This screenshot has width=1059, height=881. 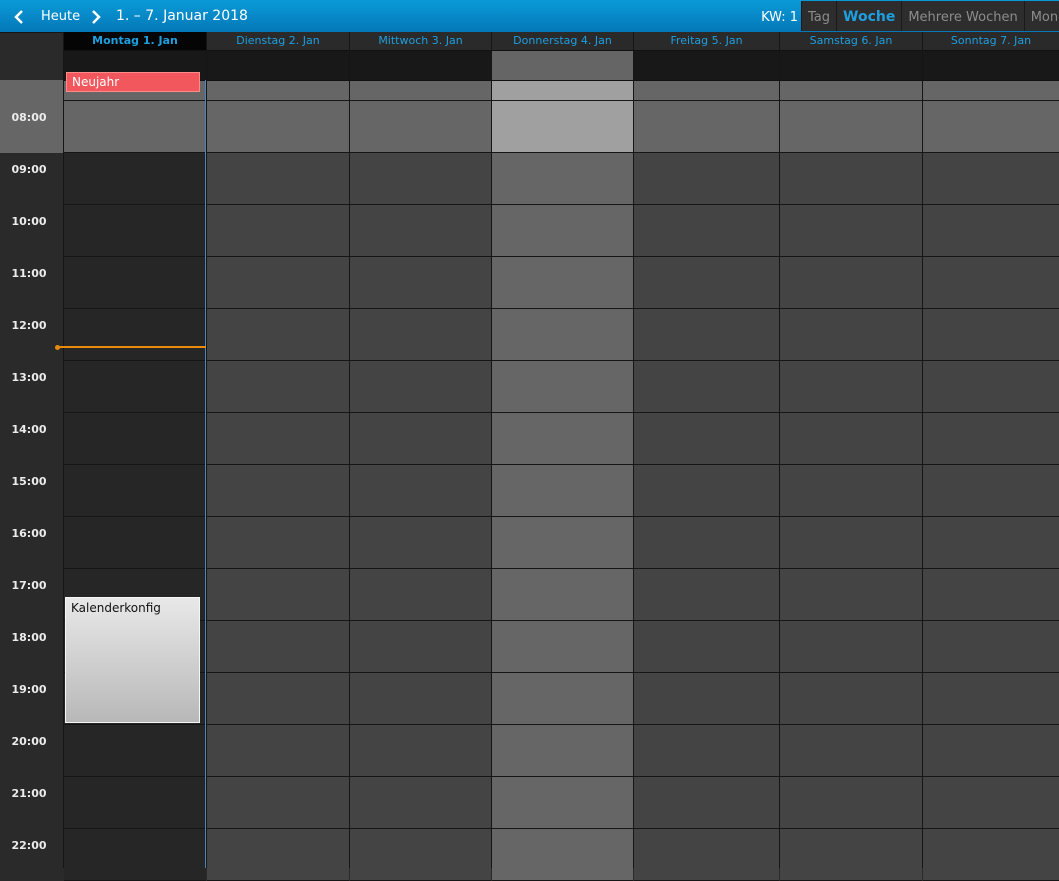 What do you see at coordinates (991, 66) in the screenshot?
I see `allday-row-sunday` at bounding box center [991, 66].